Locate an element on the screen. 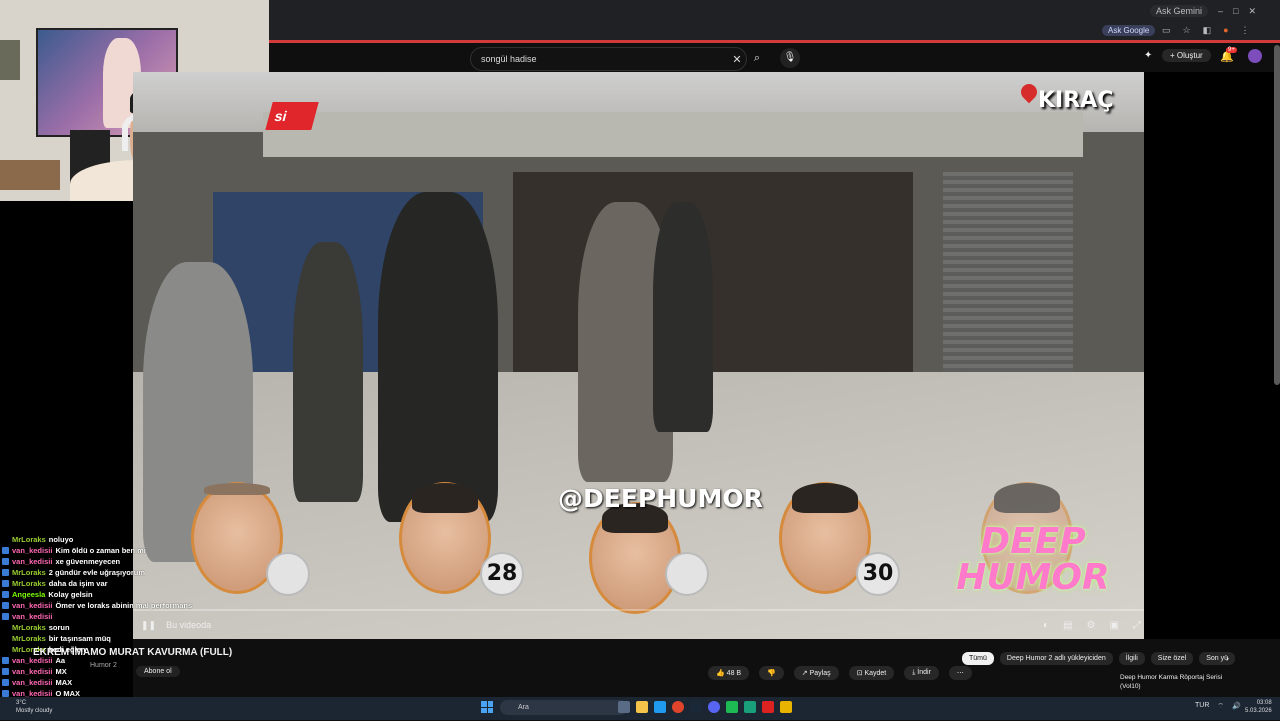 The image size is (1280, 721). chat-text: bir taşınsam müq is located at coordinates (79, 638).